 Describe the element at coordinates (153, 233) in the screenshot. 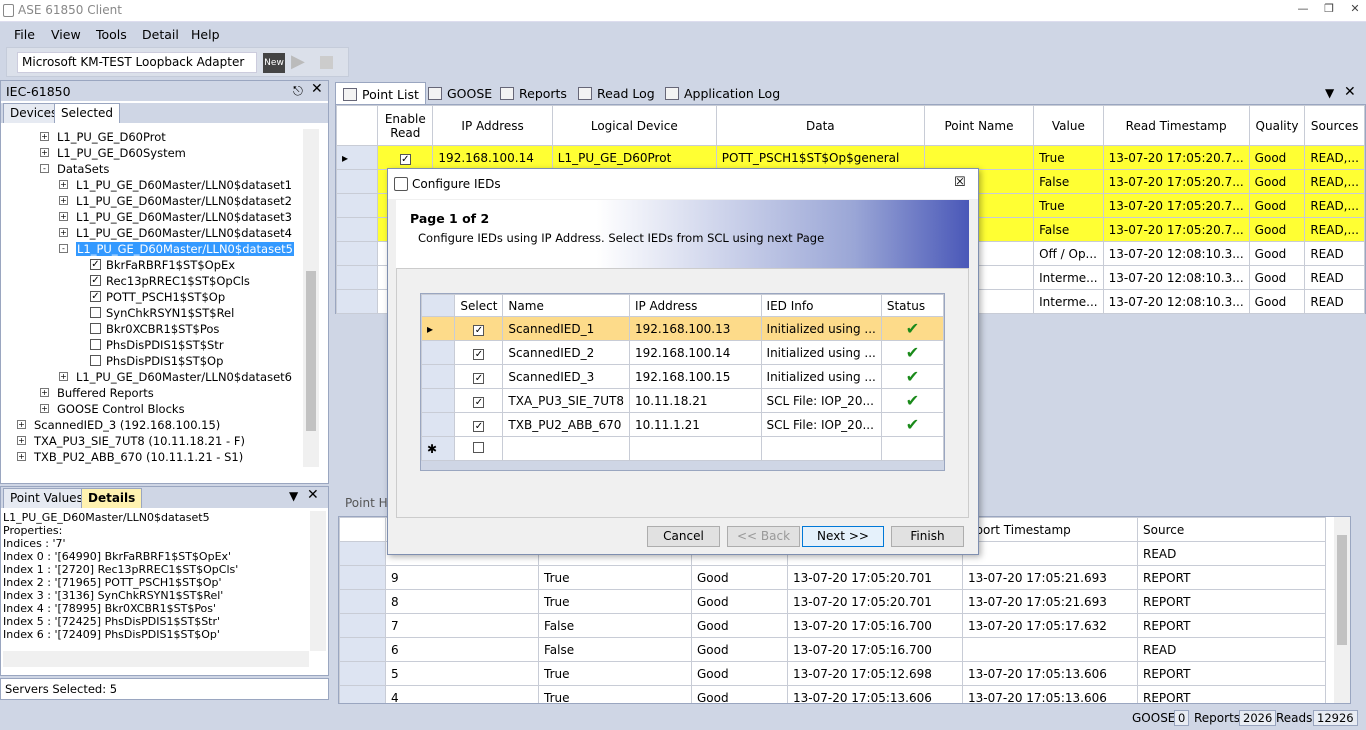

I see `tree-node: + L1_PU_GE_D60Master/LLN0$dataset4` at that location.